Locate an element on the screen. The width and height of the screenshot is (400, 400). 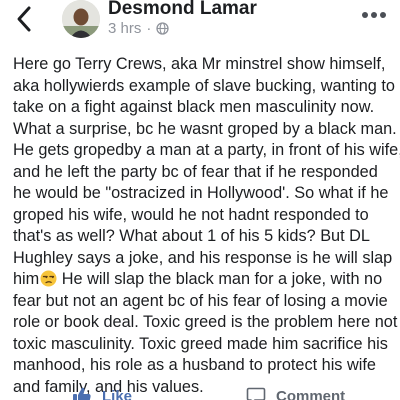
back-button is located at coordinates (26, 19).